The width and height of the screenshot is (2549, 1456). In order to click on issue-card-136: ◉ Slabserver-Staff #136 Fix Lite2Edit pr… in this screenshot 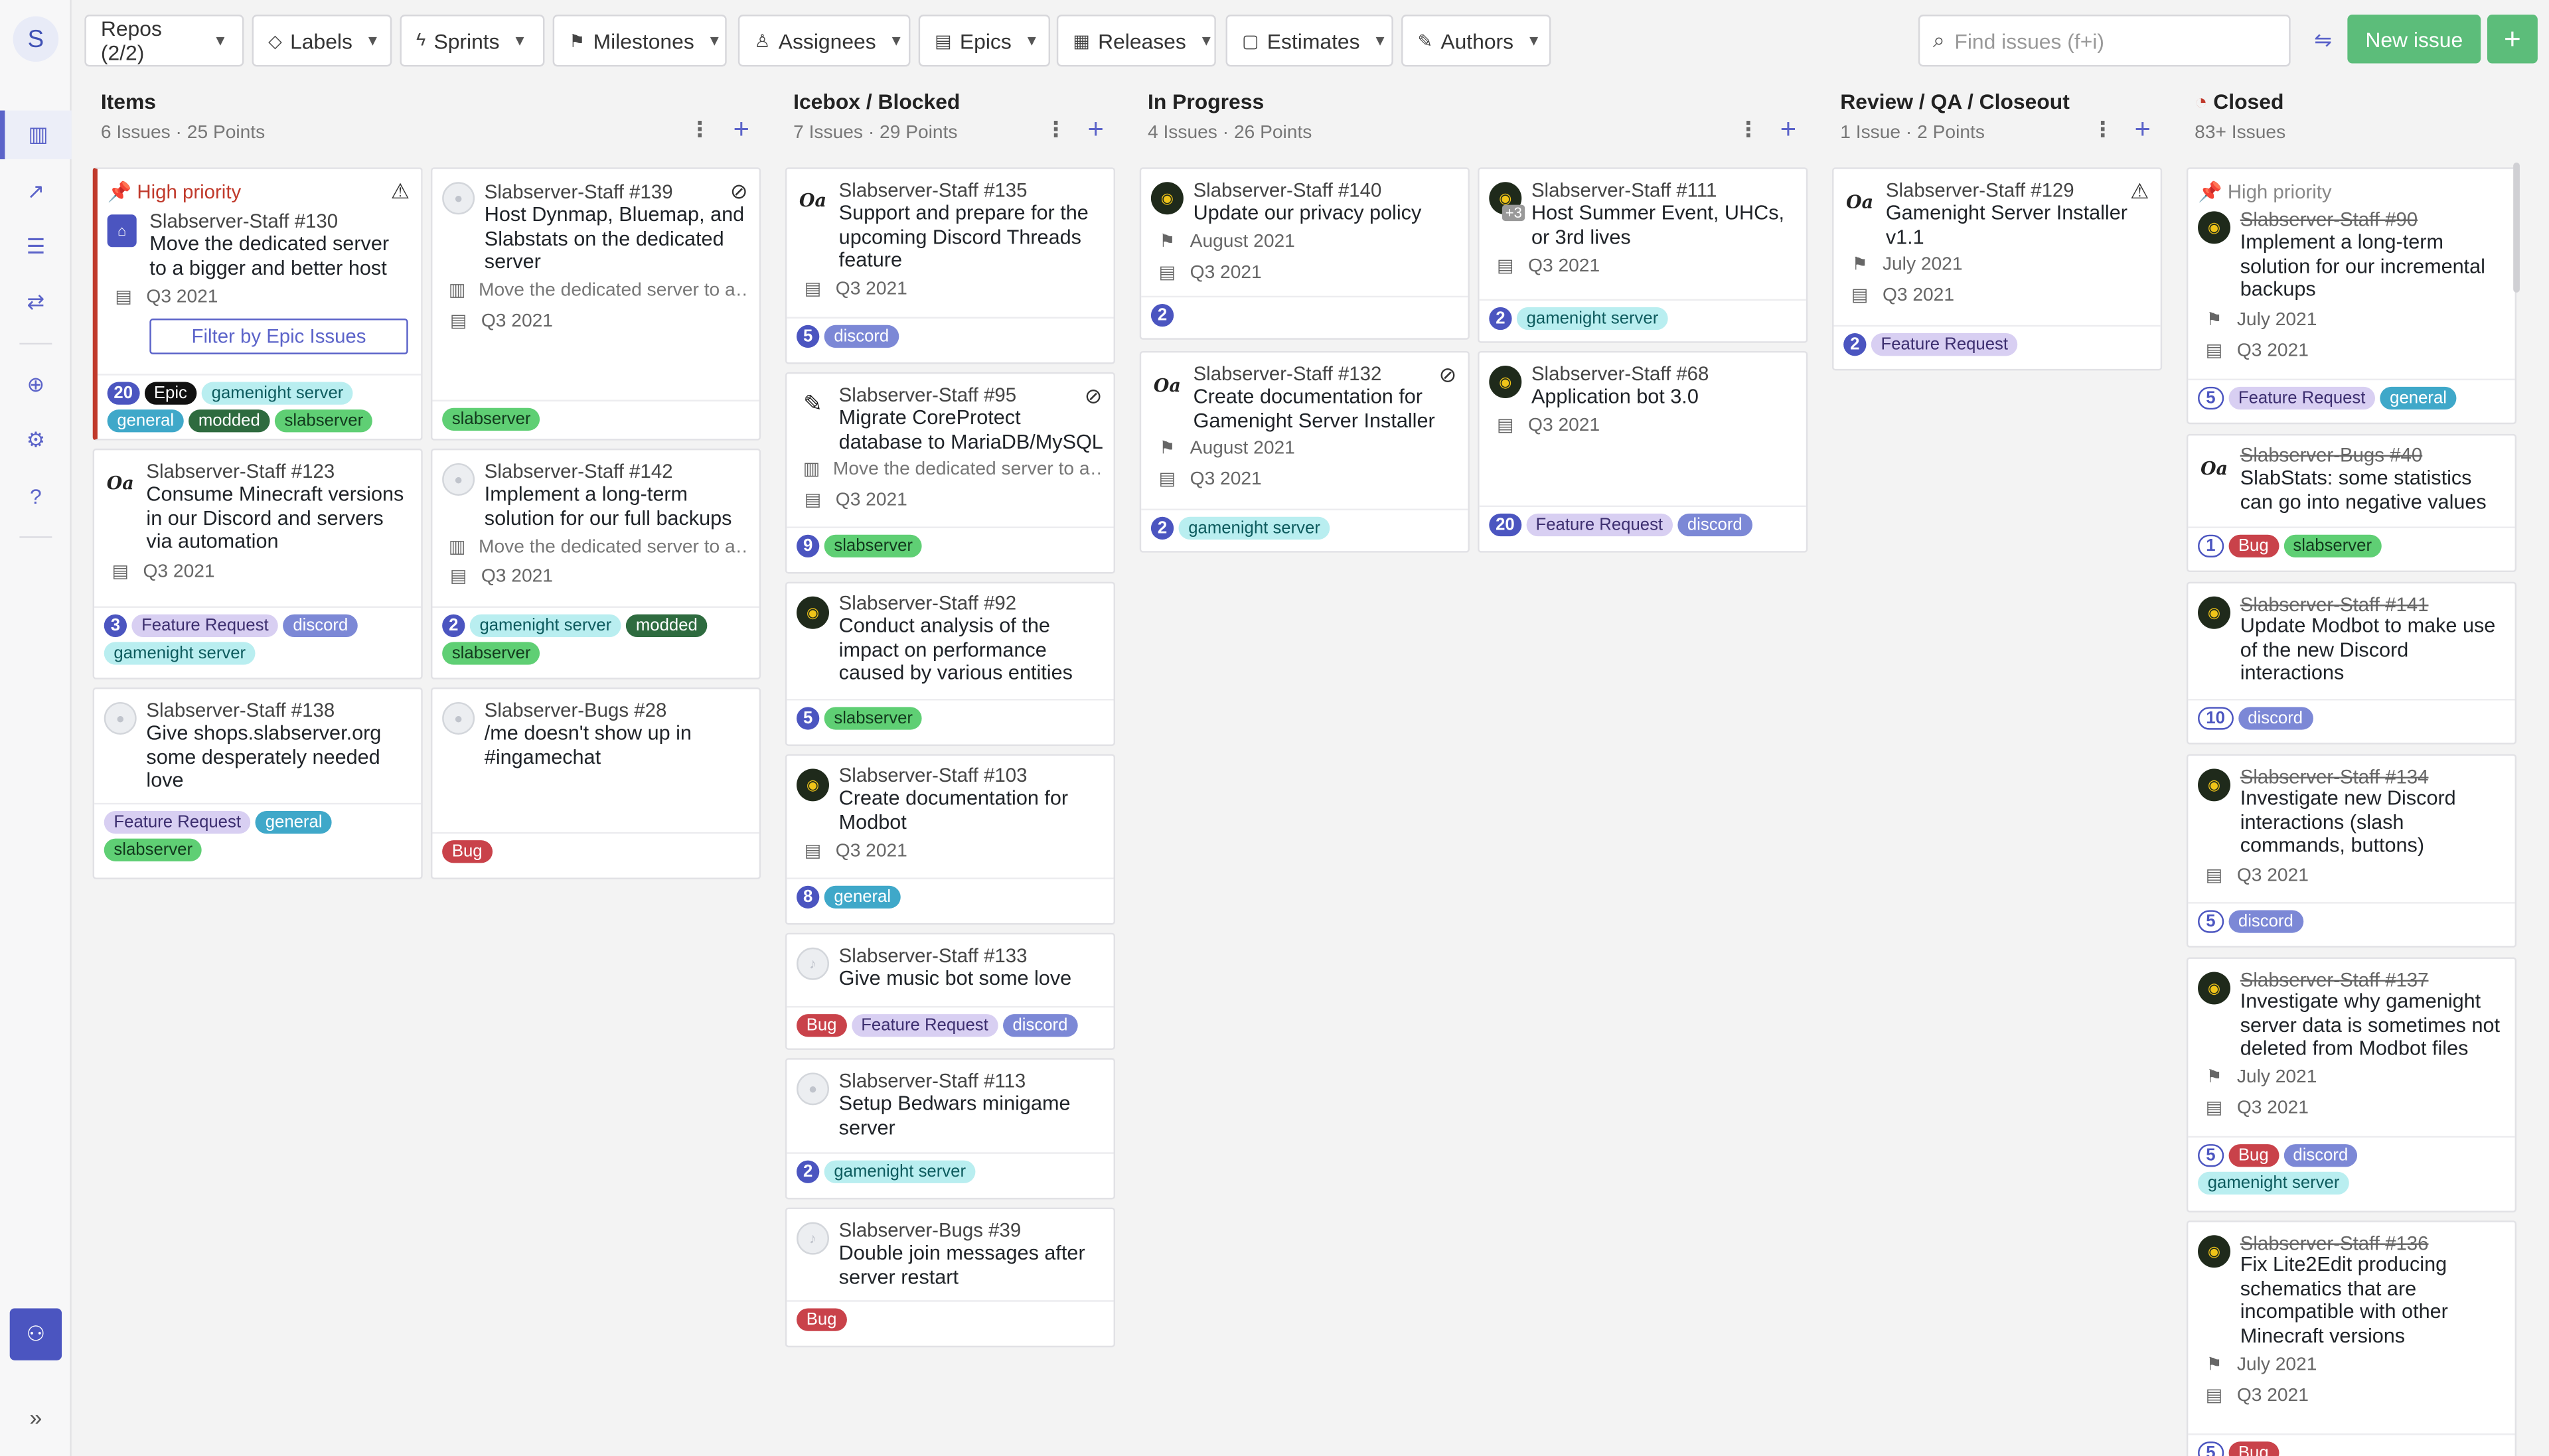, I will do `click(2351, 1338)`.